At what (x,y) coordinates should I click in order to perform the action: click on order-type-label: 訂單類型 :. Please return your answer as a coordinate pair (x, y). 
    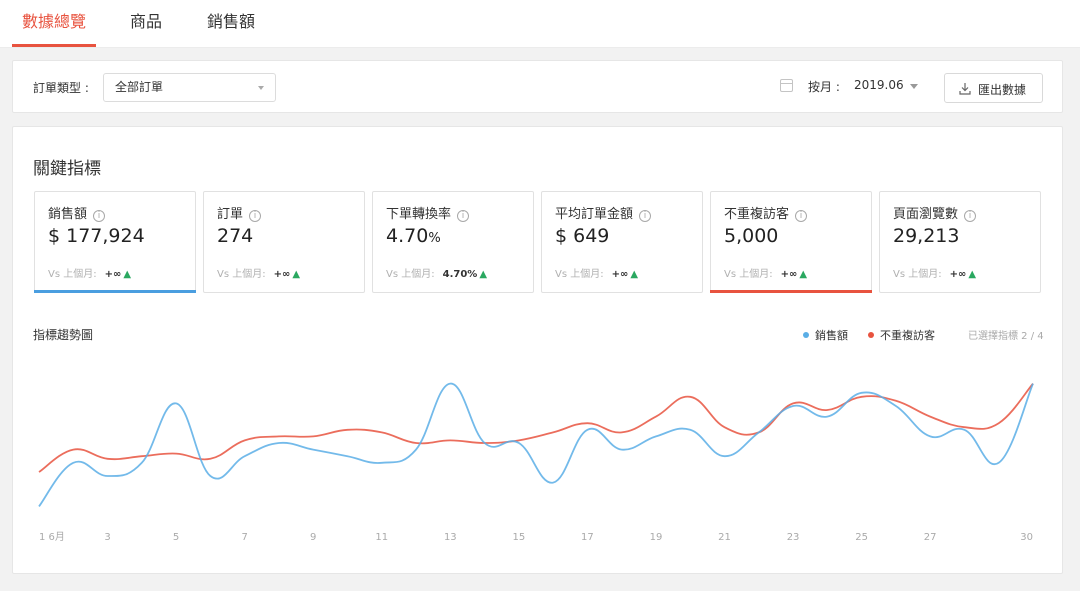
    Looking at the image, I should click on (61, 88).